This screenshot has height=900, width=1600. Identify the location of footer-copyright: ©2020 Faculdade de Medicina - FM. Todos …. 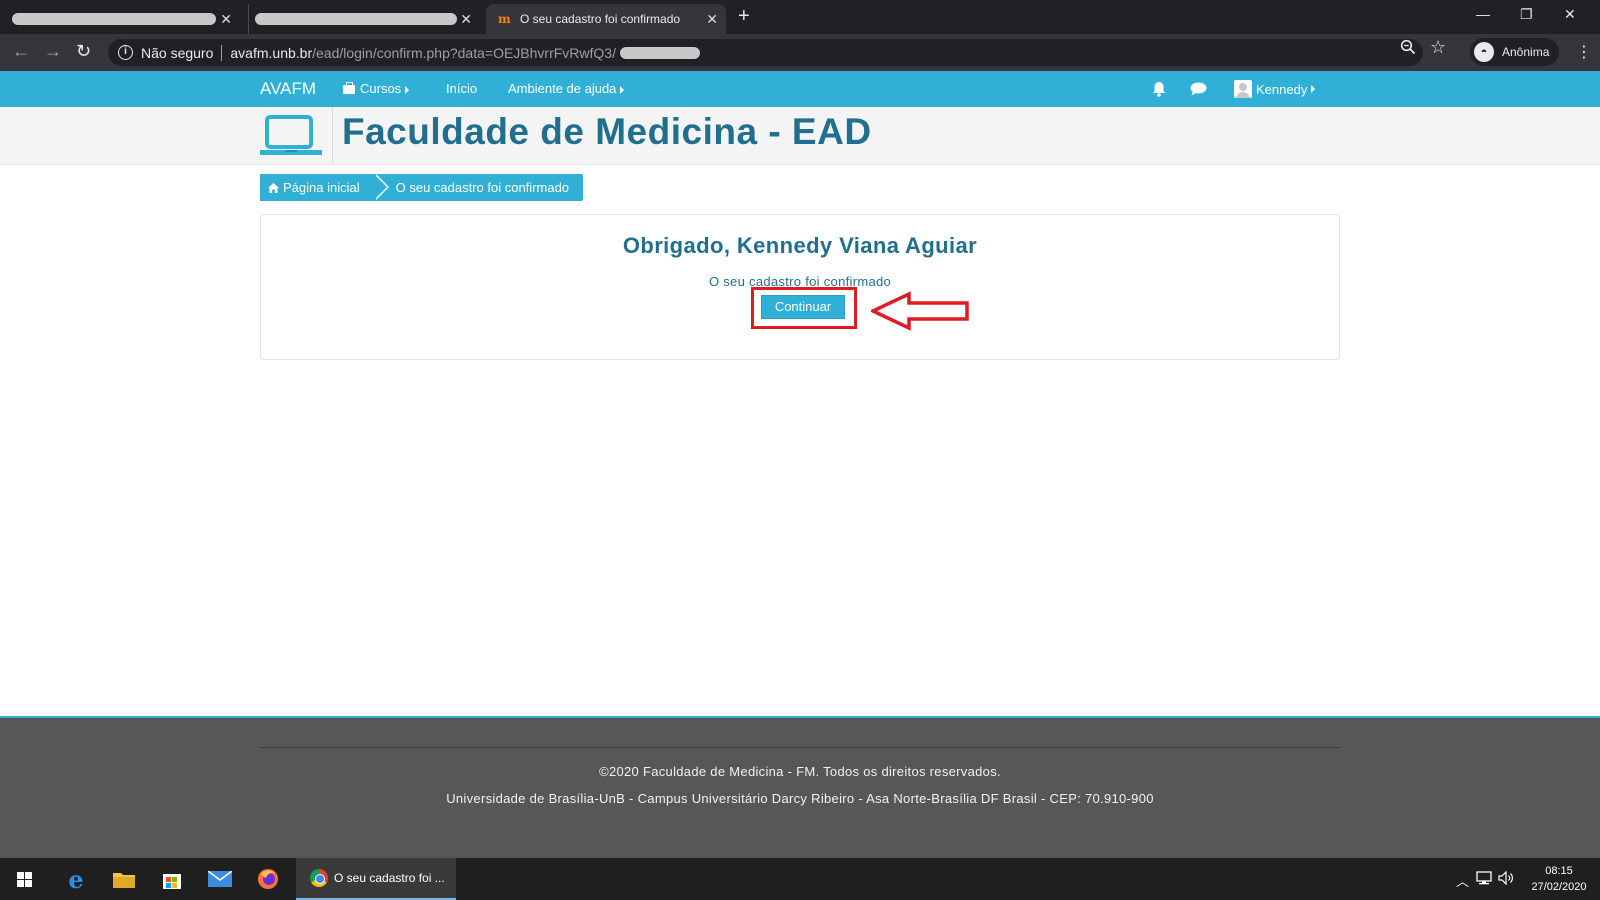
(800, 771).